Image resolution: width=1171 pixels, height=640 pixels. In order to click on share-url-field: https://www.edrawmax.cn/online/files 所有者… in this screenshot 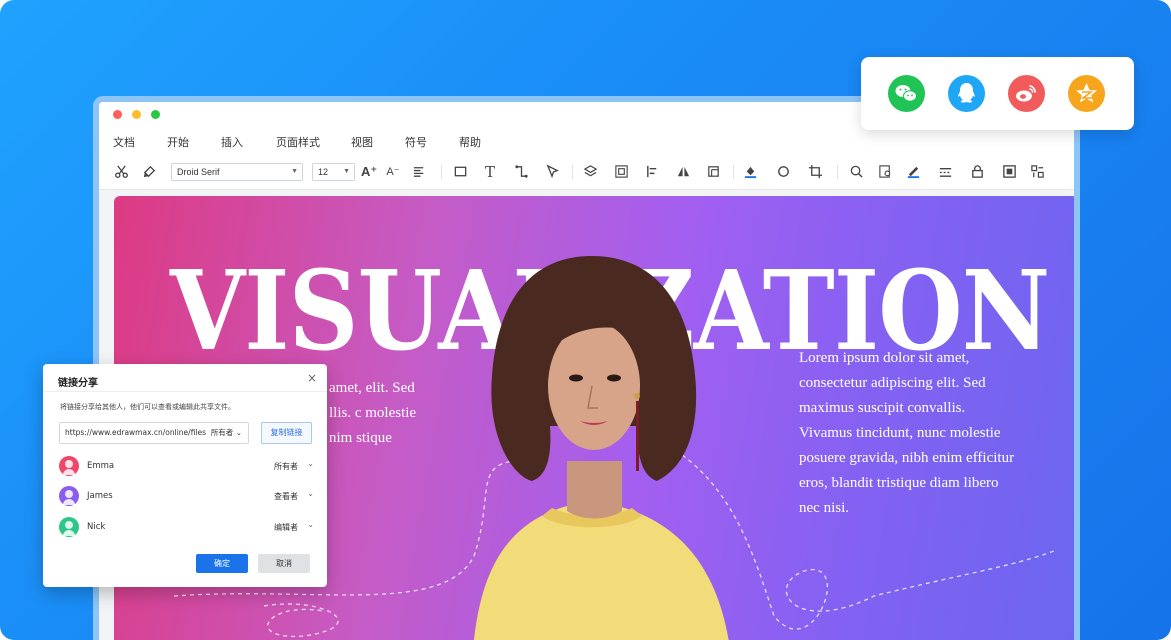, I will do `click(154, 433)`.